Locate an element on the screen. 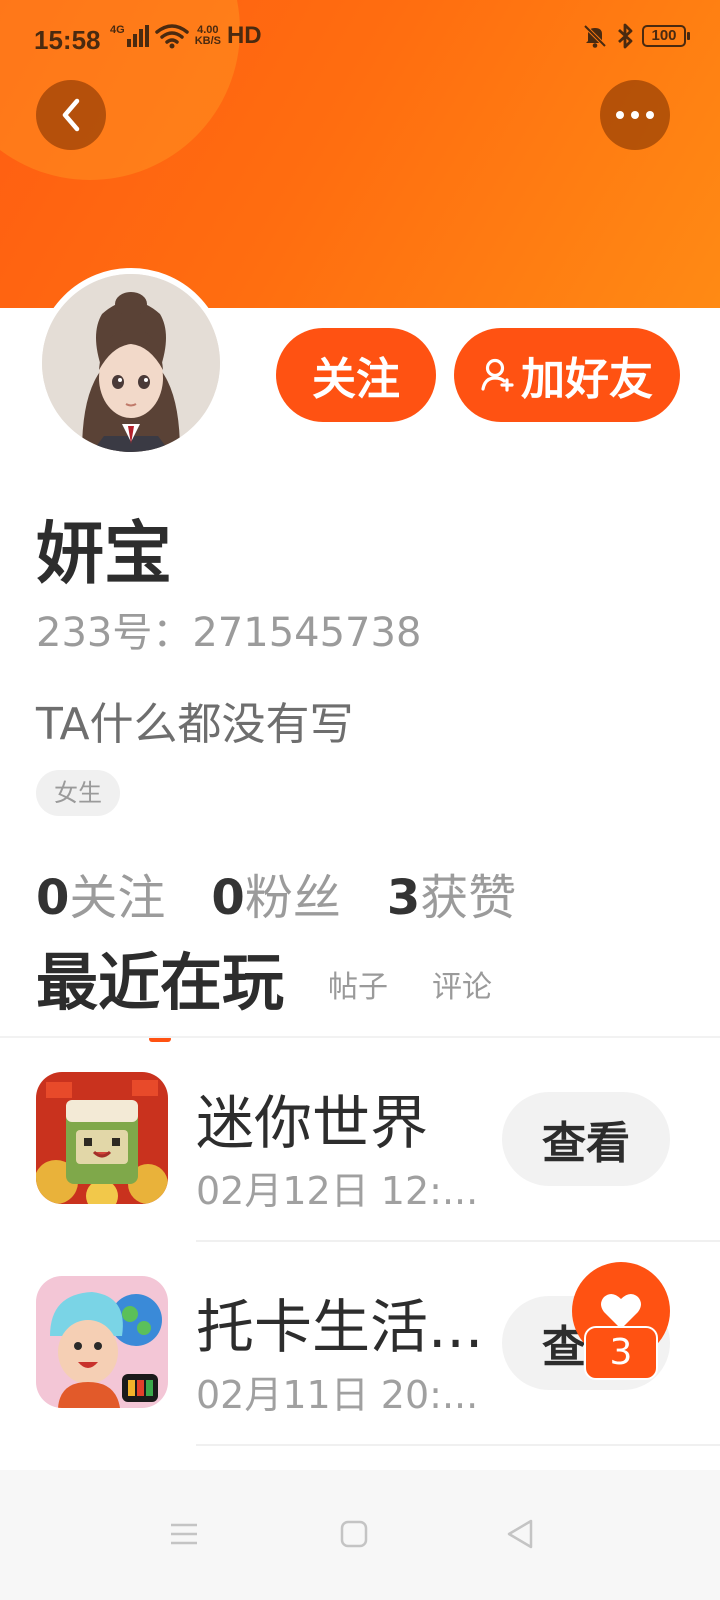 The image size is (720, 1600). add-user-icon is located at coordinates (497, 375).